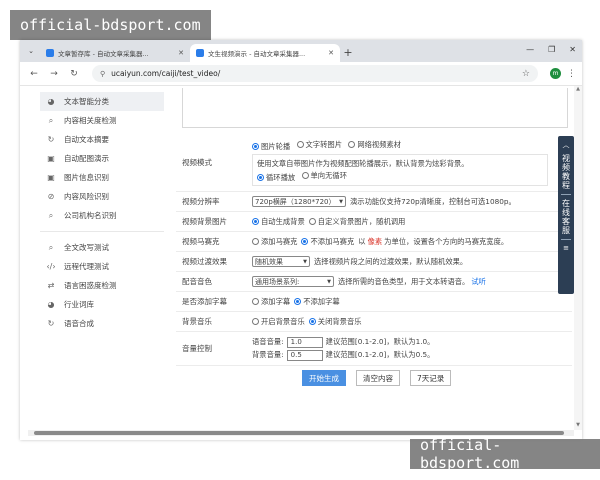 This screenshot has height=480, width=600. I want to click on row-transition: 视频过渡效果 随机效果 ▼ 选择视频片段之间的过渡效果，默认随机效果。, so click(374, 262).